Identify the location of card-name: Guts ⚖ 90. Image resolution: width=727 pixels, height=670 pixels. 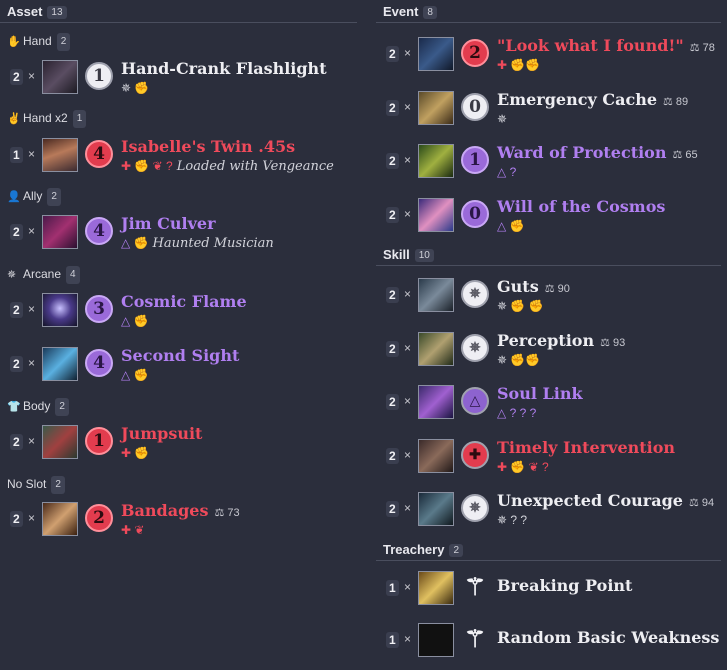
(533, 286).